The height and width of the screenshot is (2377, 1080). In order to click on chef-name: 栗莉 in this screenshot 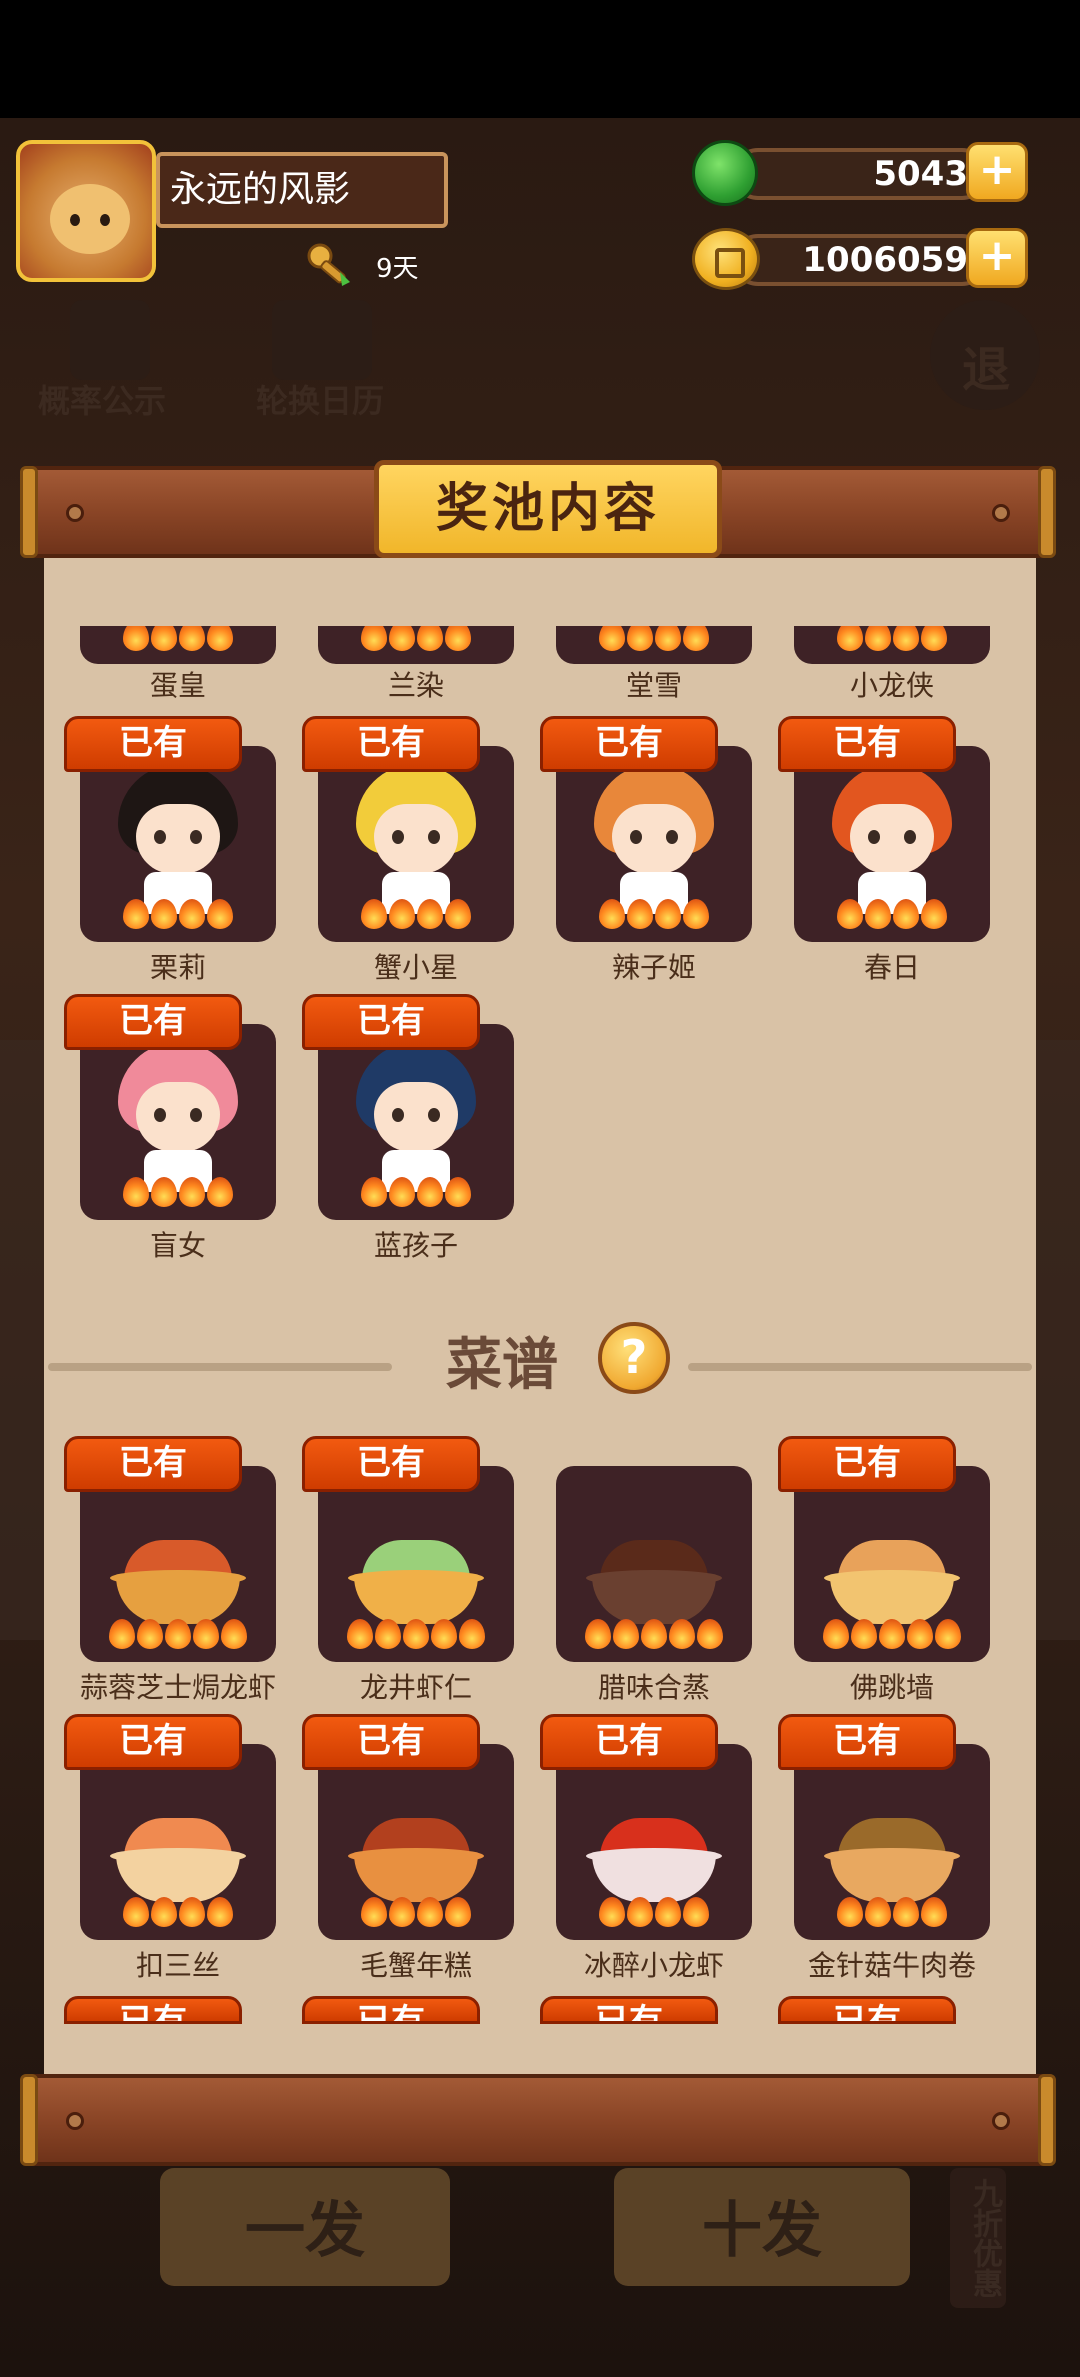, I will do `click(177, 967)`.